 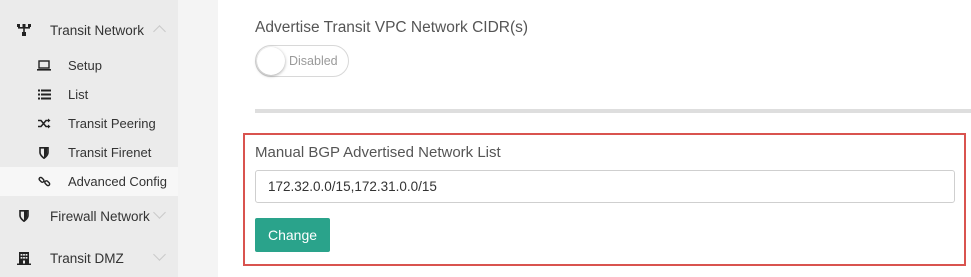 I want to click on content-gutter, so click(x=198, y=138).